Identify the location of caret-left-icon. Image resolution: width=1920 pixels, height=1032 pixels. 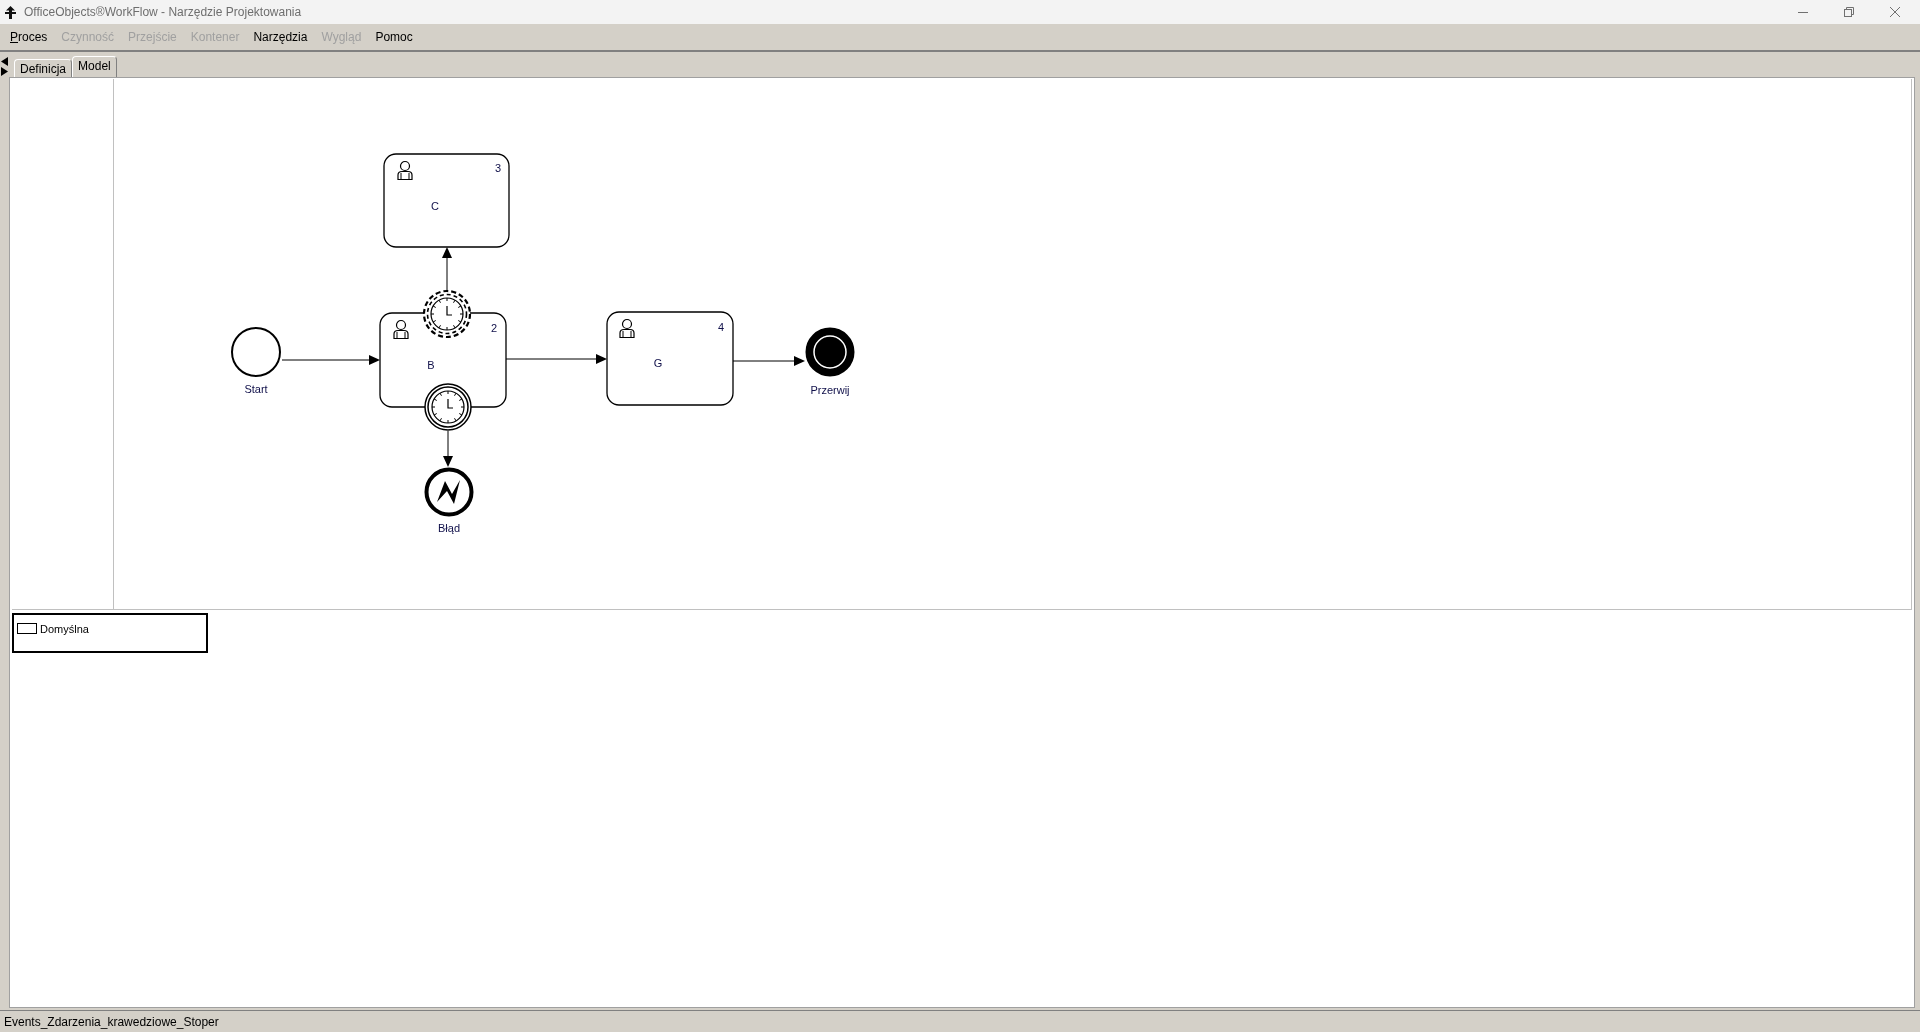
(4, 61).